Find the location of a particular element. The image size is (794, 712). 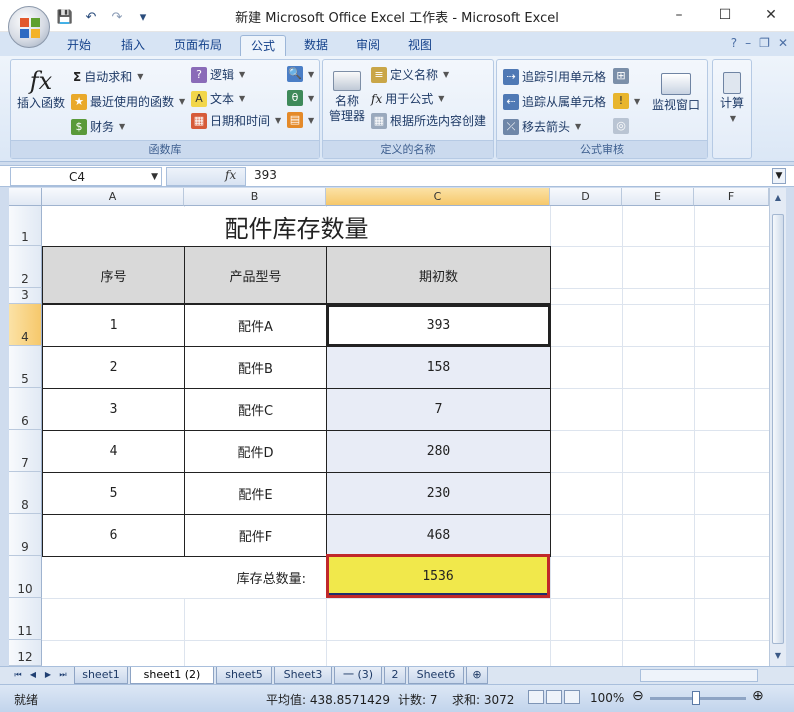

horizontal-scrollbar is located at coordinates (699, 675).